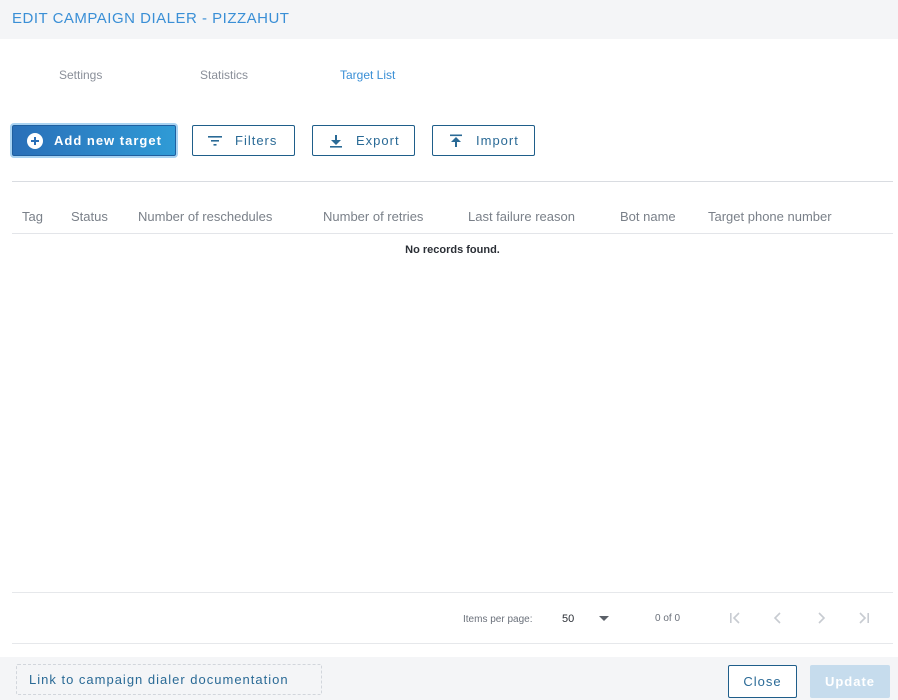 Image resolution: width=898 pixels, height=700 pixels. I want to click on tab-bar: Settings Statistics Target List, so click(449, 75).